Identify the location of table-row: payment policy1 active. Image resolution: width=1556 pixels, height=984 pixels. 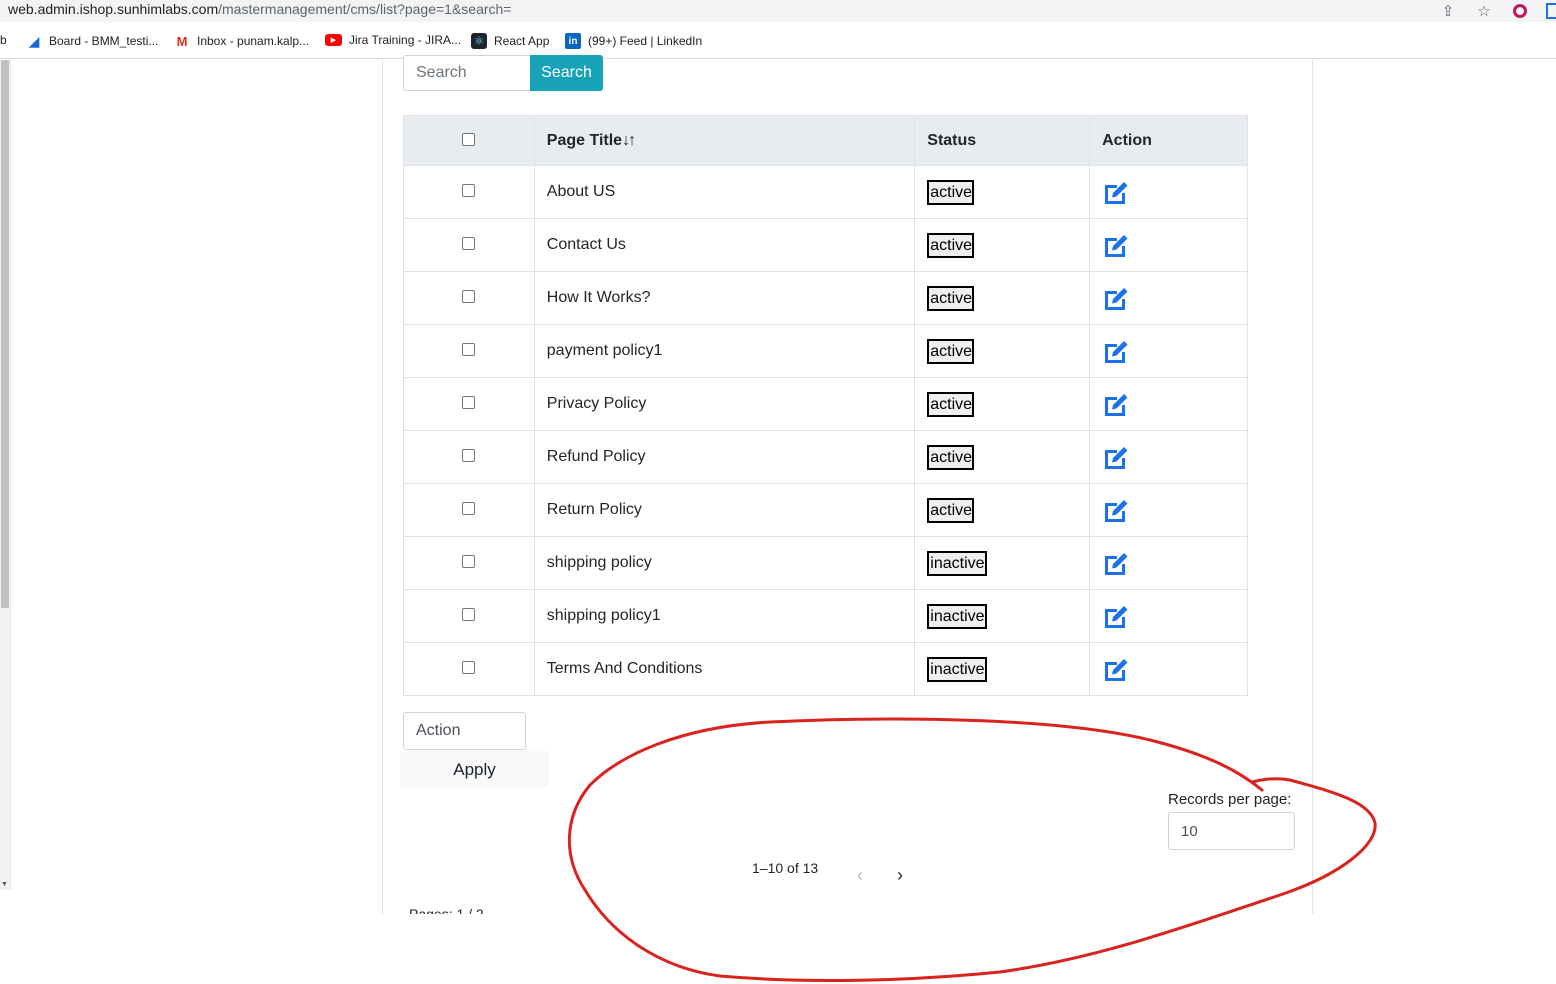
(825, 351).